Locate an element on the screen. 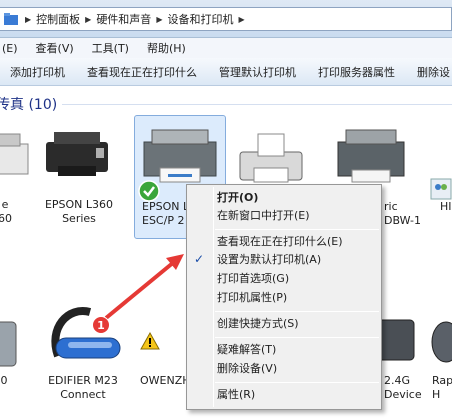  address-bar: ▶ 控制面板 ▶ 硬件和声音 ▶ 设备和打印机 ▶ is located at coordinates (226, 19).